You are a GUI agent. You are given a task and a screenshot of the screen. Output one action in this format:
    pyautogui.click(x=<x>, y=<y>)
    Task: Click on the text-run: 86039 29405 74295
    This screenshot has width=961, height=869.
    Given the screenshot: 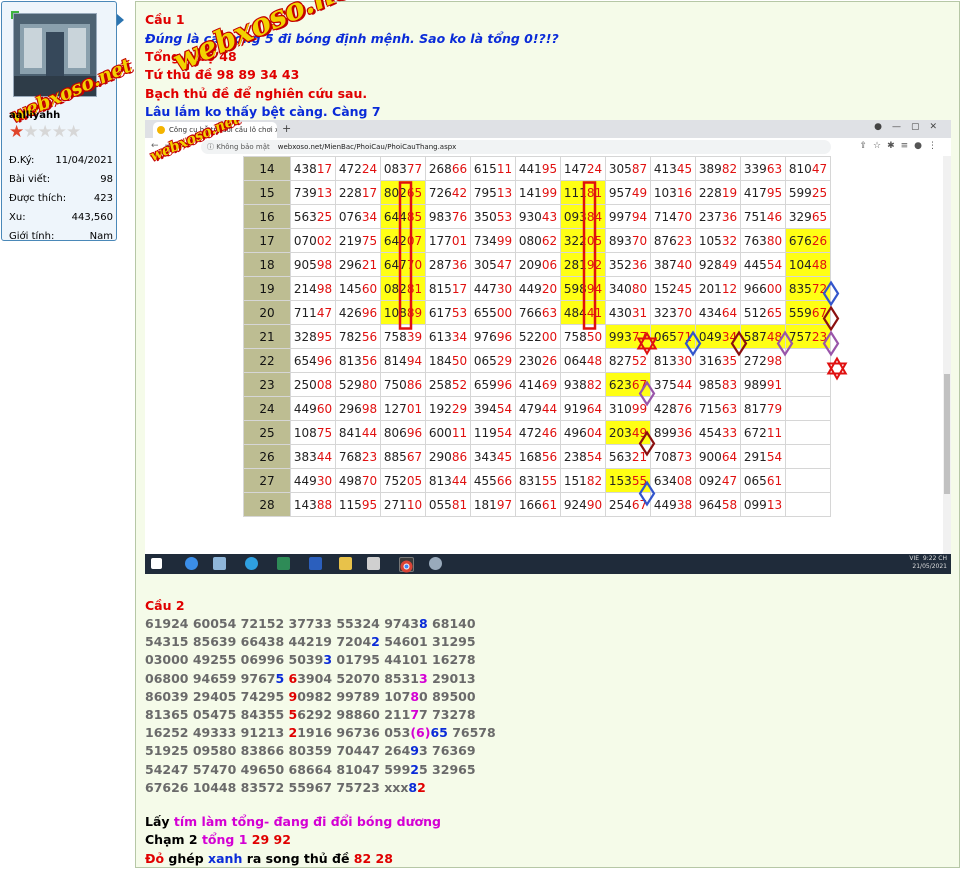 What is the action you would take?
    pyautogui.click(x=217, y=696)
    